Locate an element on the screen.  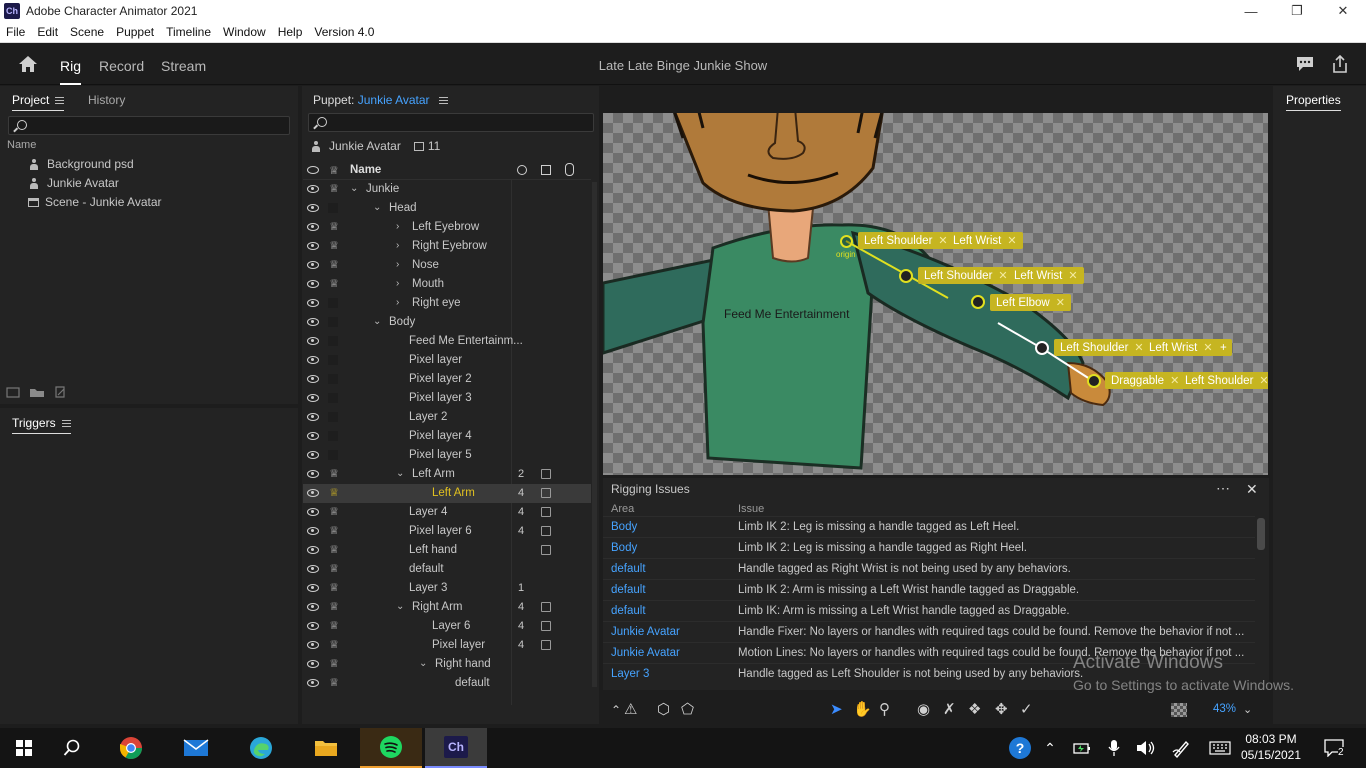
transparency-grid-icon is located at coordinates (1179, 710).